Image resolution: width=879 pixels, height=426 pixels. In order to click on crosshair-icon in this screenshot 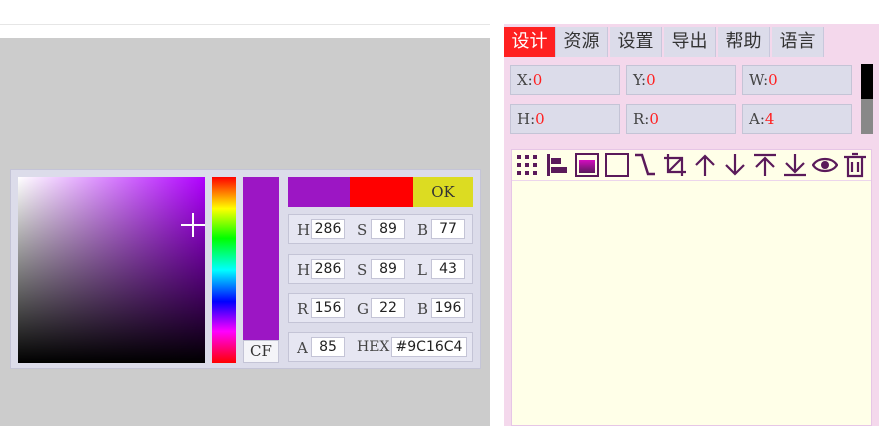, I will do `click(193, 225)`.